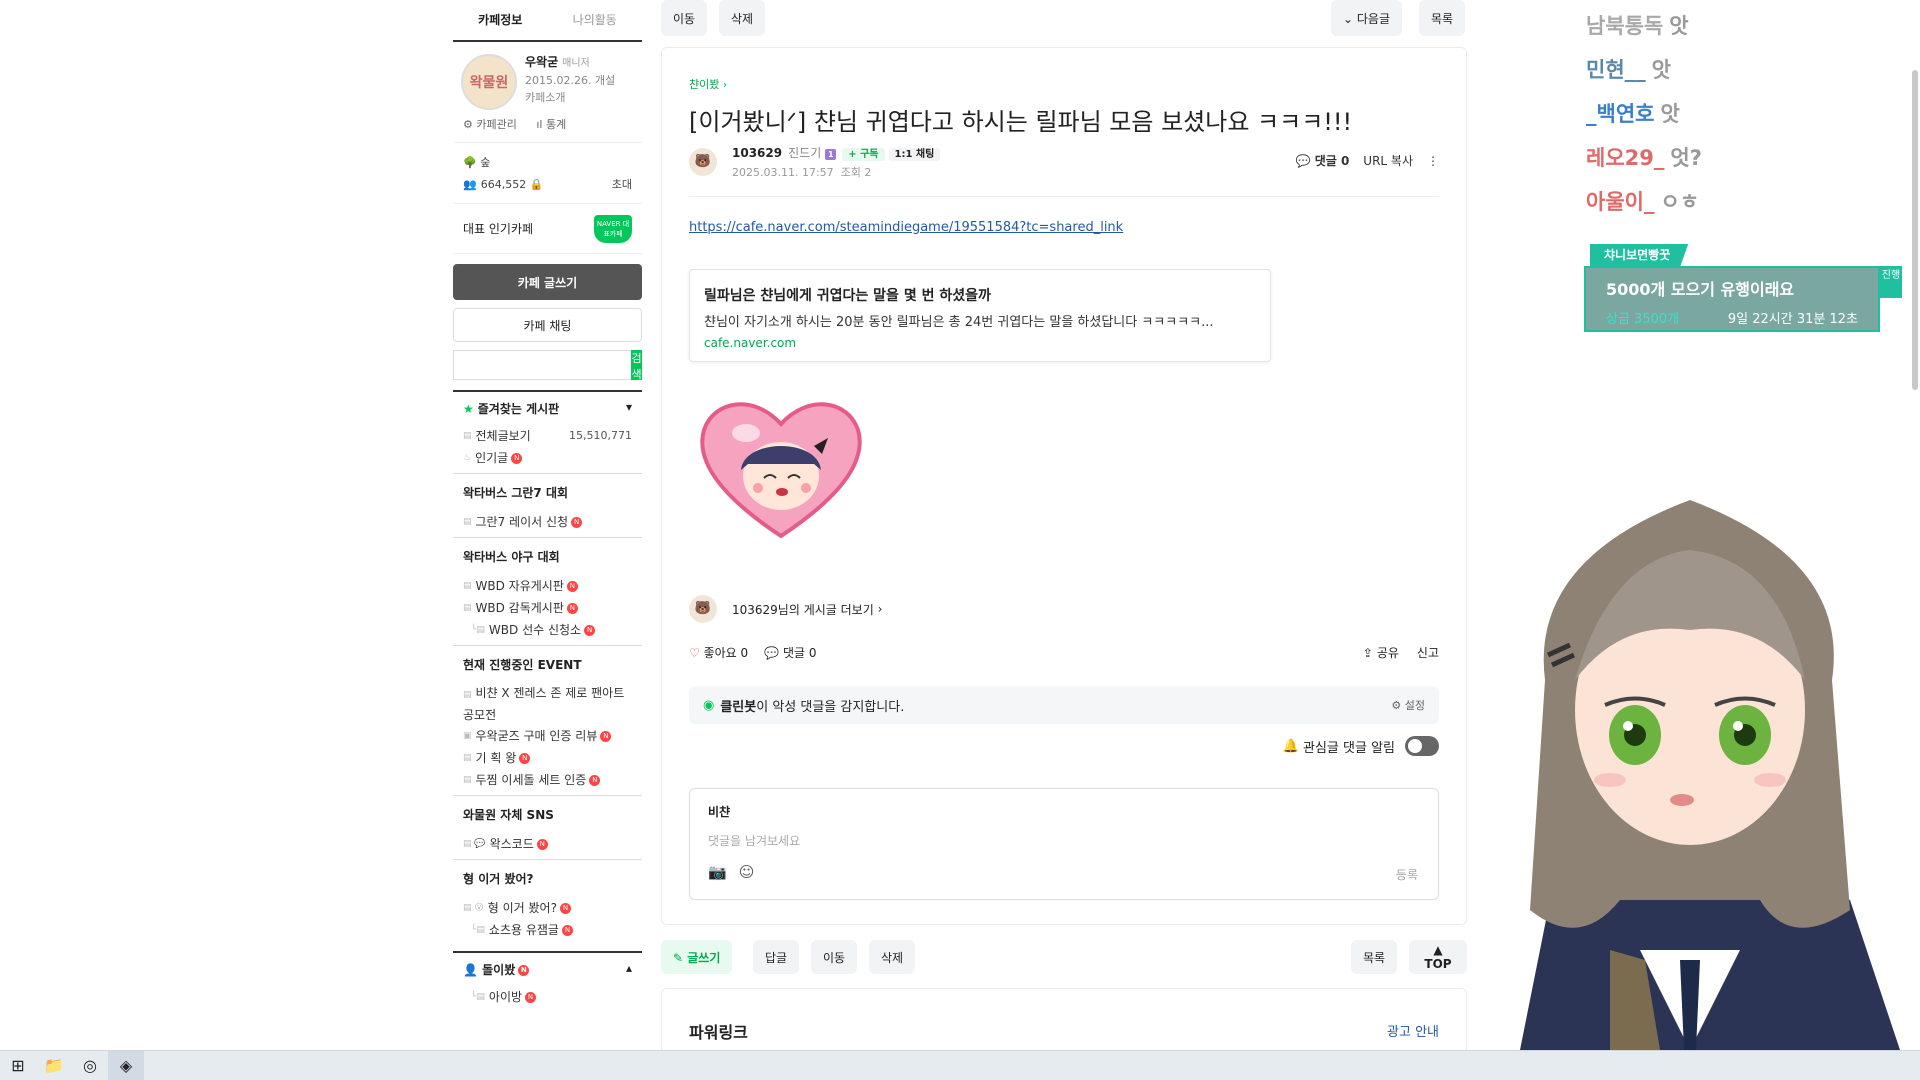 The height and width of the screenshot is (1080, 1920). Describe the element at coordinates (790, 652) in the screenshot. I see `comment-button: 💬 댓글 0` at that location.